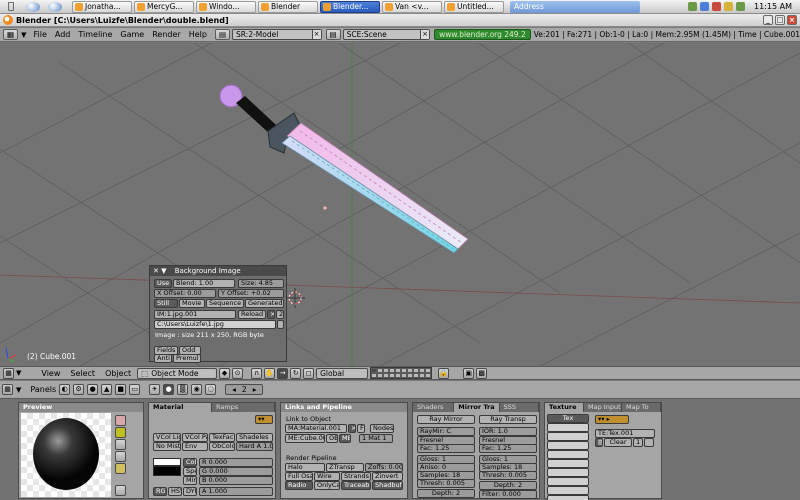 The height and width of the screenshot is (500, 800). What do you see at coordinates (169, 389) in the screenshot?
I see `material-subcontext-icon: ●` at bounding box center [169, 389].